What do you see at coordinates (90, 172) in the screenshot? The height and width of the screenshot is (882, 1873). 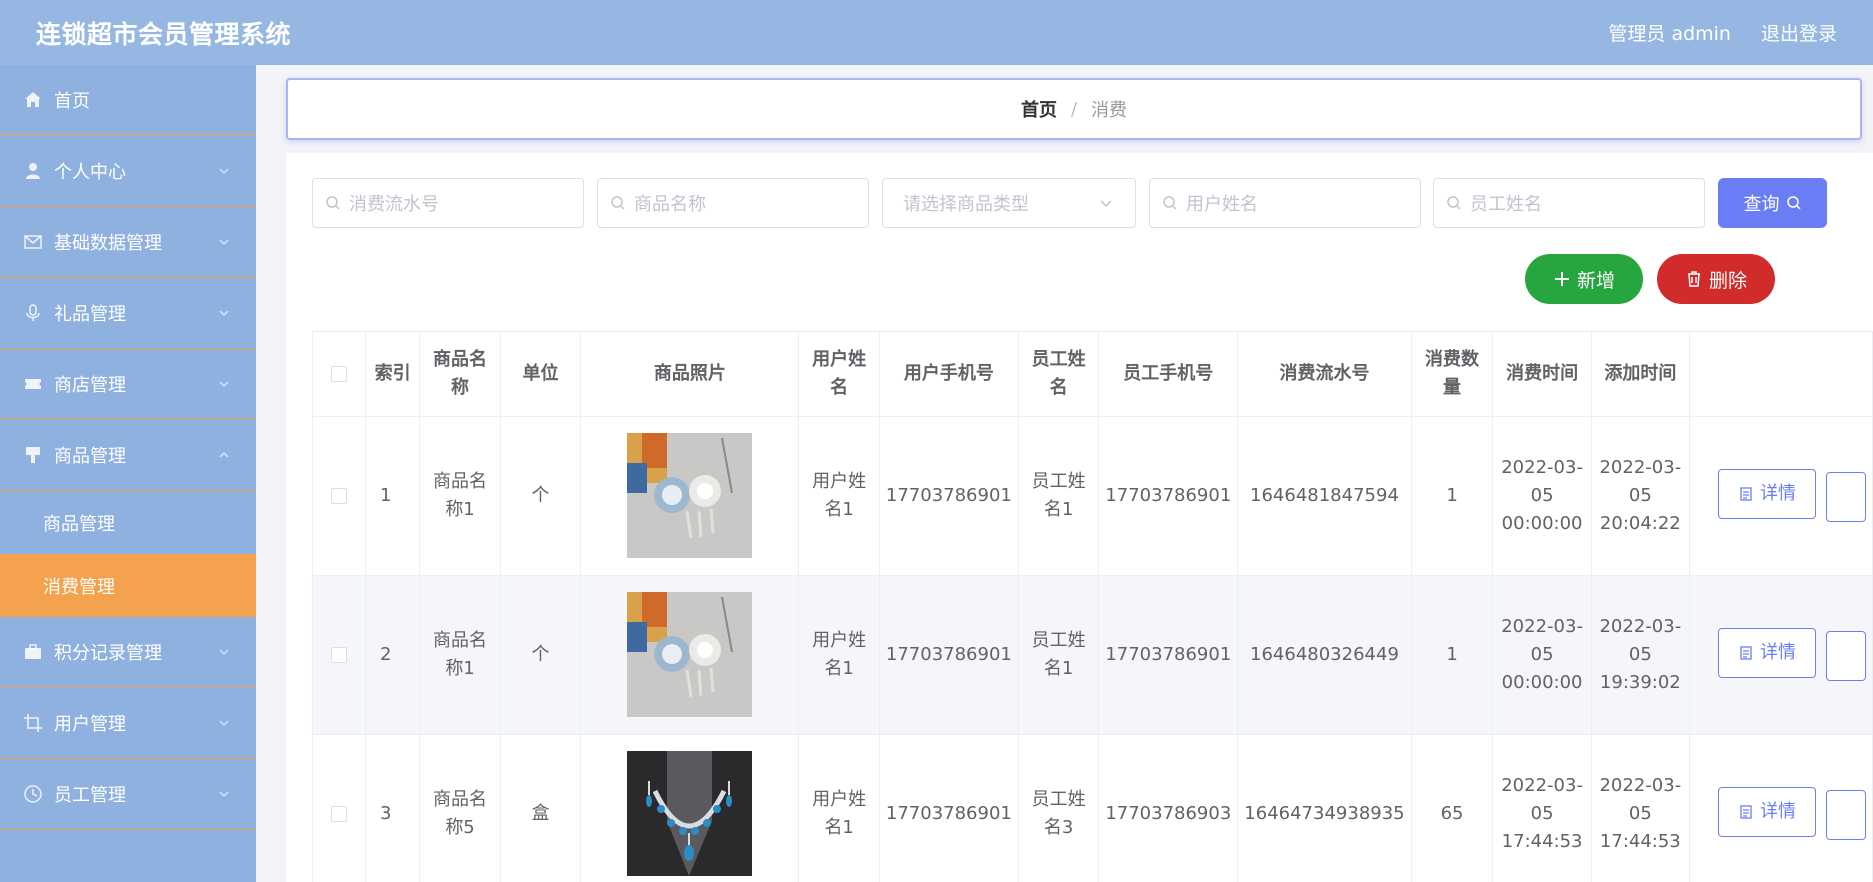 I see `sidebar-item-label: 个人中心` at bounding box center [90, 172].